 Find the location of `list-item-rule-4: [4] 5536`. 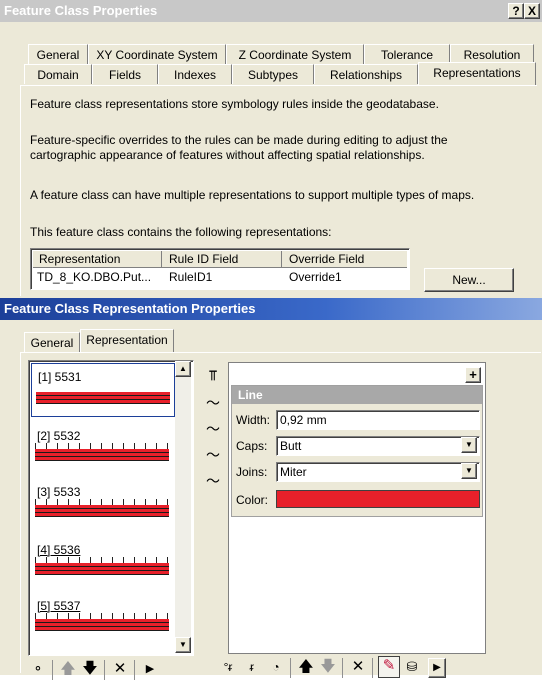

list-item-rule-4: [4] 5536 is located at coordinates (102, 563).